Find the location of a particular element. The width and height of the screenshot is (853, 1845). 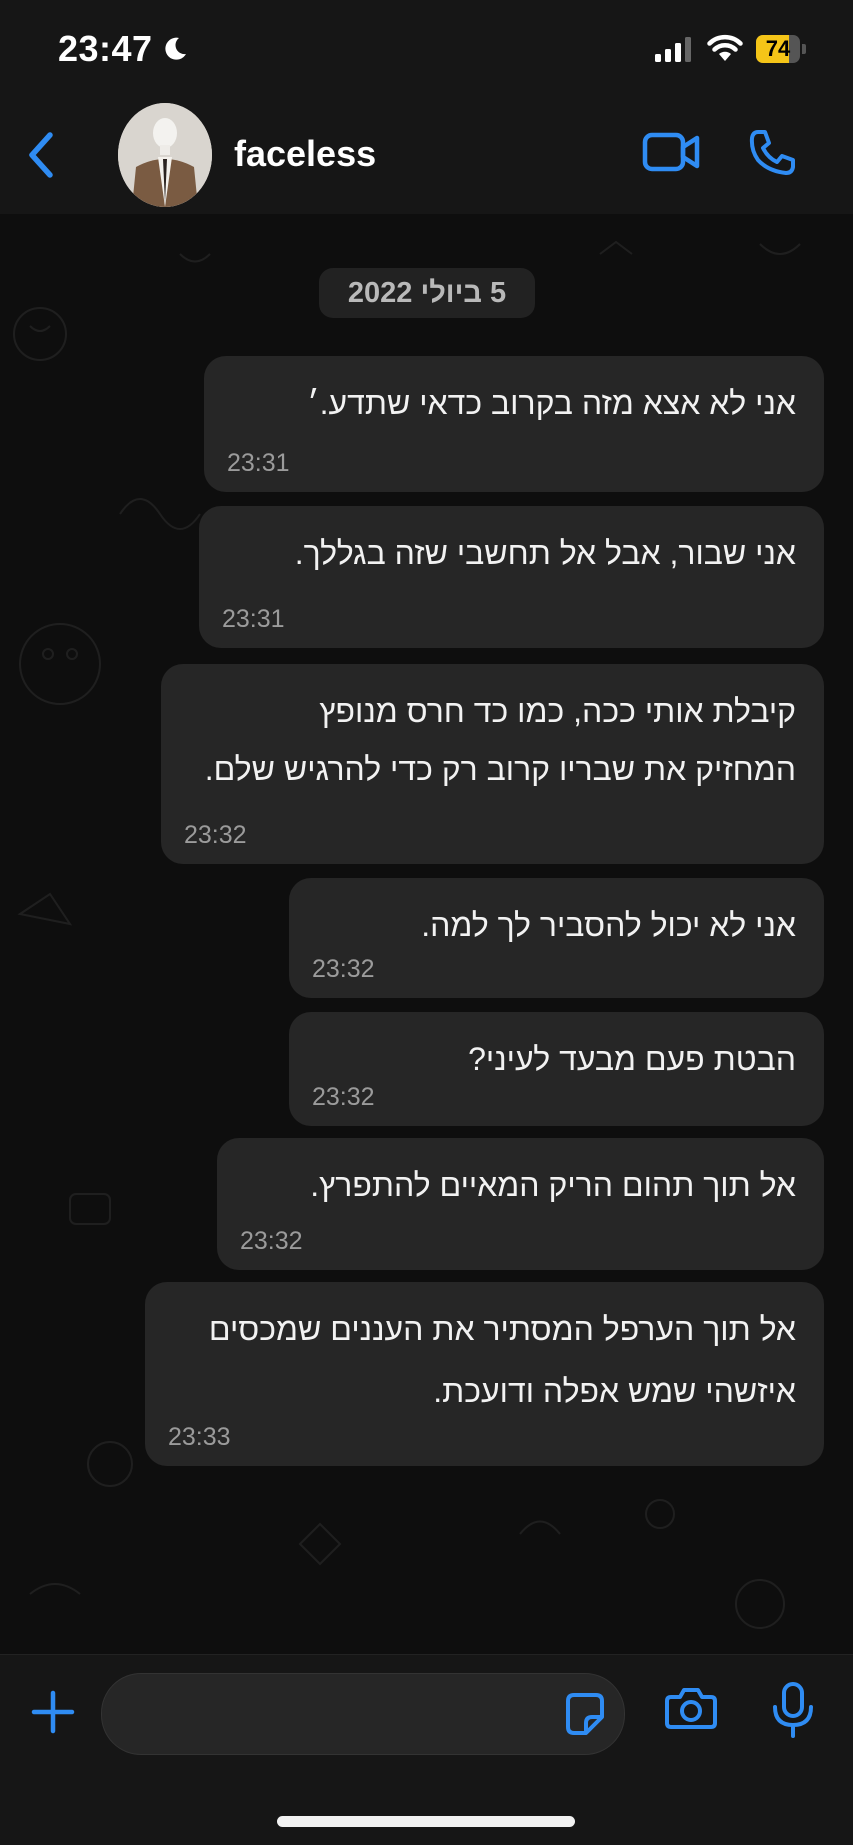

message-bubble: אני לא אצא מזה בקרוב כדאי שתדע.׳ 23:31 is located at coordinates (514, 424).